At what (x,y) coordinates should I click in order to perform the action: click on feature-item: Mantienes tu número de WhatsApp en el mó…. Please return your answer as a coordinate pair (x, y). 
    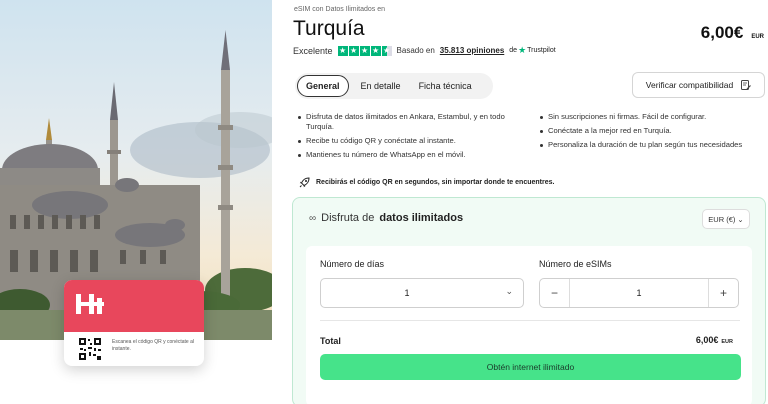
    Looking at the image, I should click on (410, 155).